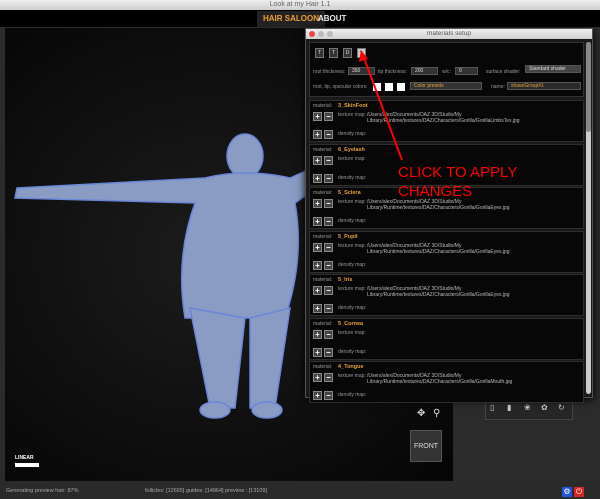 The width and height of the screenshot is (600, 499). Describe the element at coordinates (381, 105) in the screenshot. I see `annotation-arrow` at that location.